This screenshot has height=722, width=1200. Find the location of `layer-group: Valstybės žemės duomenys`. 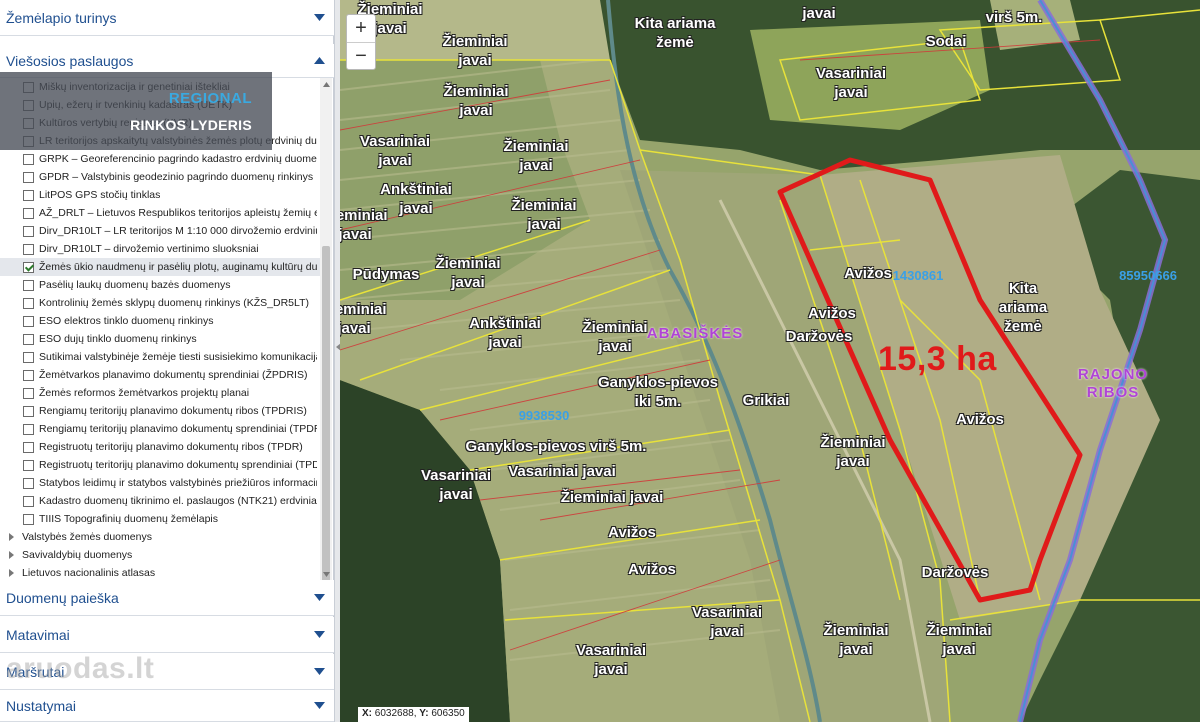

layer-group: Valstybės žemės duomenys is located at coordinates (160, 537).